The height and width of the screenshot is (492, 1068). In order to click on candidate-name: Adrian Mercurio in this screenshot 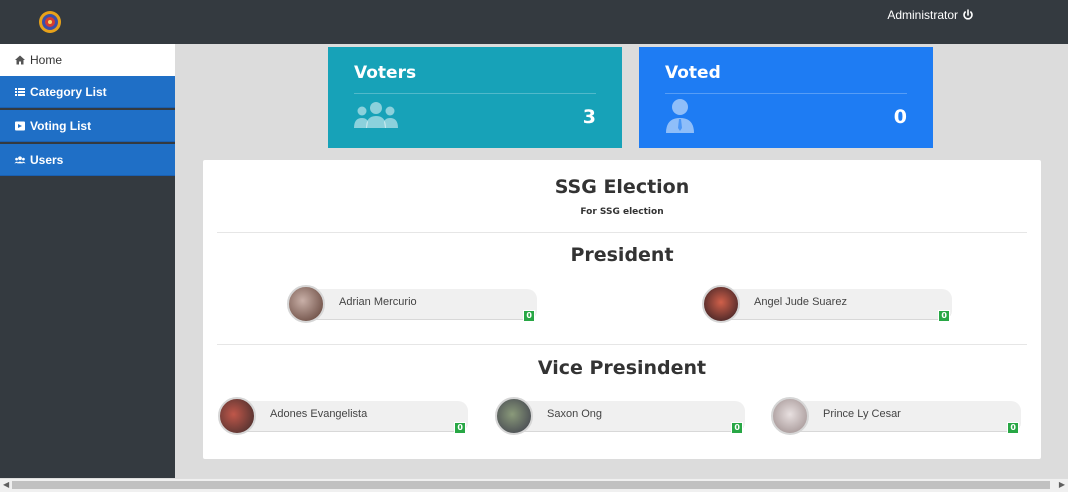, I will do `click(378, 302)`.